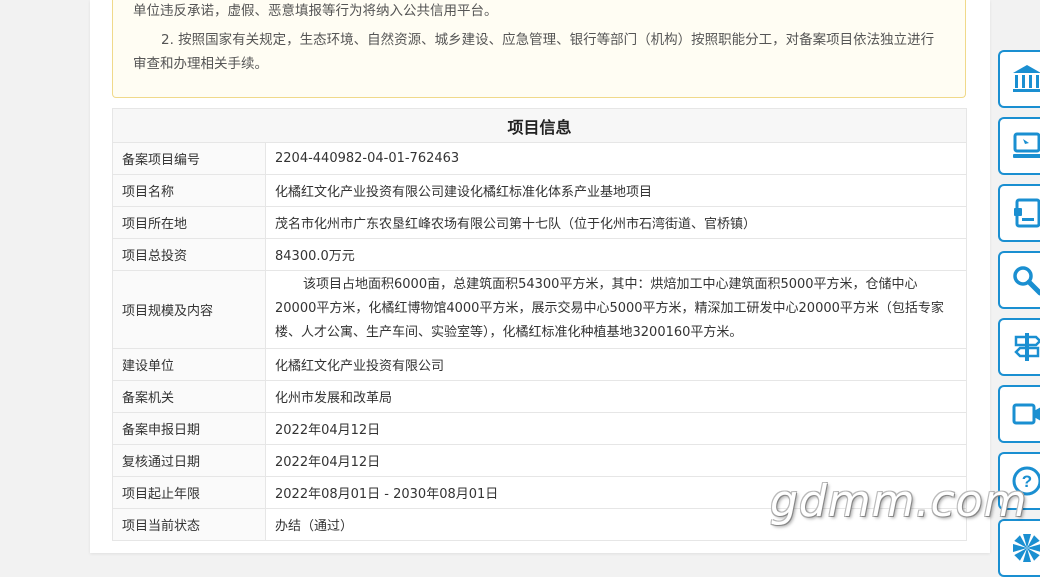 This screenshot has height=577, width=1040. I want to click on document-icon, so click(1027, 213).